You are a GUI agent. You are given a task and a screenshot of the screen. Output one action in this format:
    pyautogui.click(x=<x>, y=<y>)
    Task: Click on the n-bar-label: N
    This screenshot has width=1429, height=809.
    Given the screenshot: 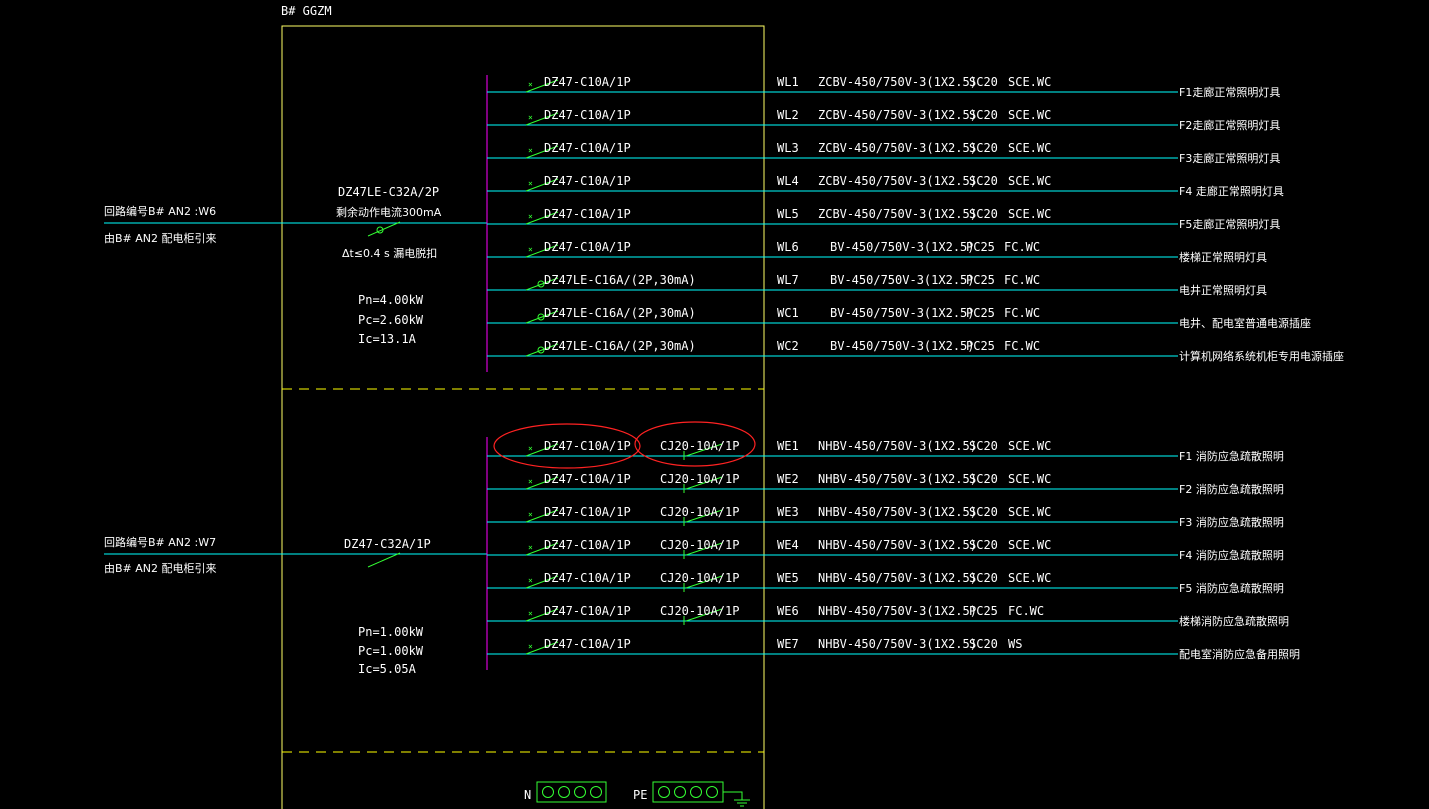 What is the action you would take?
    pyautogui.click(x=527, y=795)
    